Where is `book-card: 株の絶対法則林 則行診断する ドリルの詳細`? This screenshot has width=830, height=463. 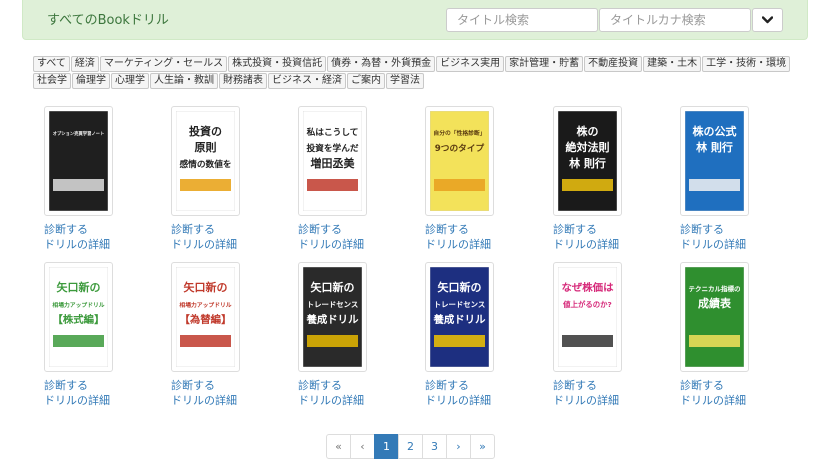 book-card: 株の絶対法則林 則行診断する ドリルの詳細 is located at coordinates (603, 179).